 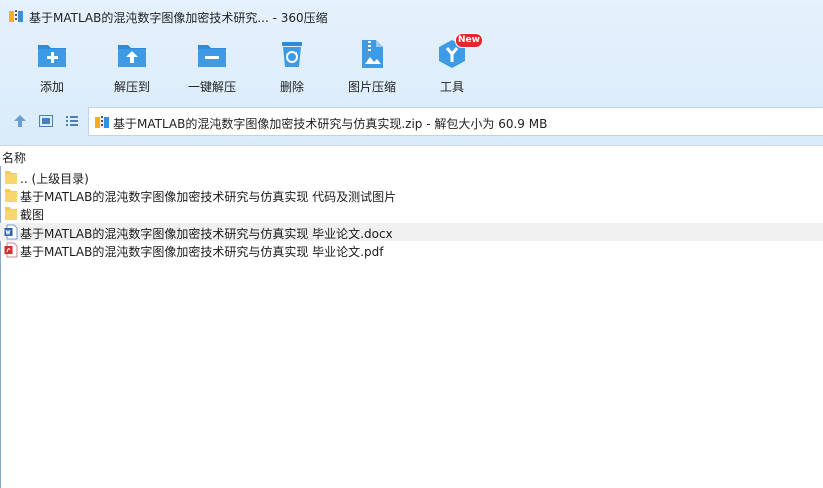 What do you see at coordinates (32, 215) in the screenshot?
I see `list-item-label: 截图` at bounding box center [32, 215].